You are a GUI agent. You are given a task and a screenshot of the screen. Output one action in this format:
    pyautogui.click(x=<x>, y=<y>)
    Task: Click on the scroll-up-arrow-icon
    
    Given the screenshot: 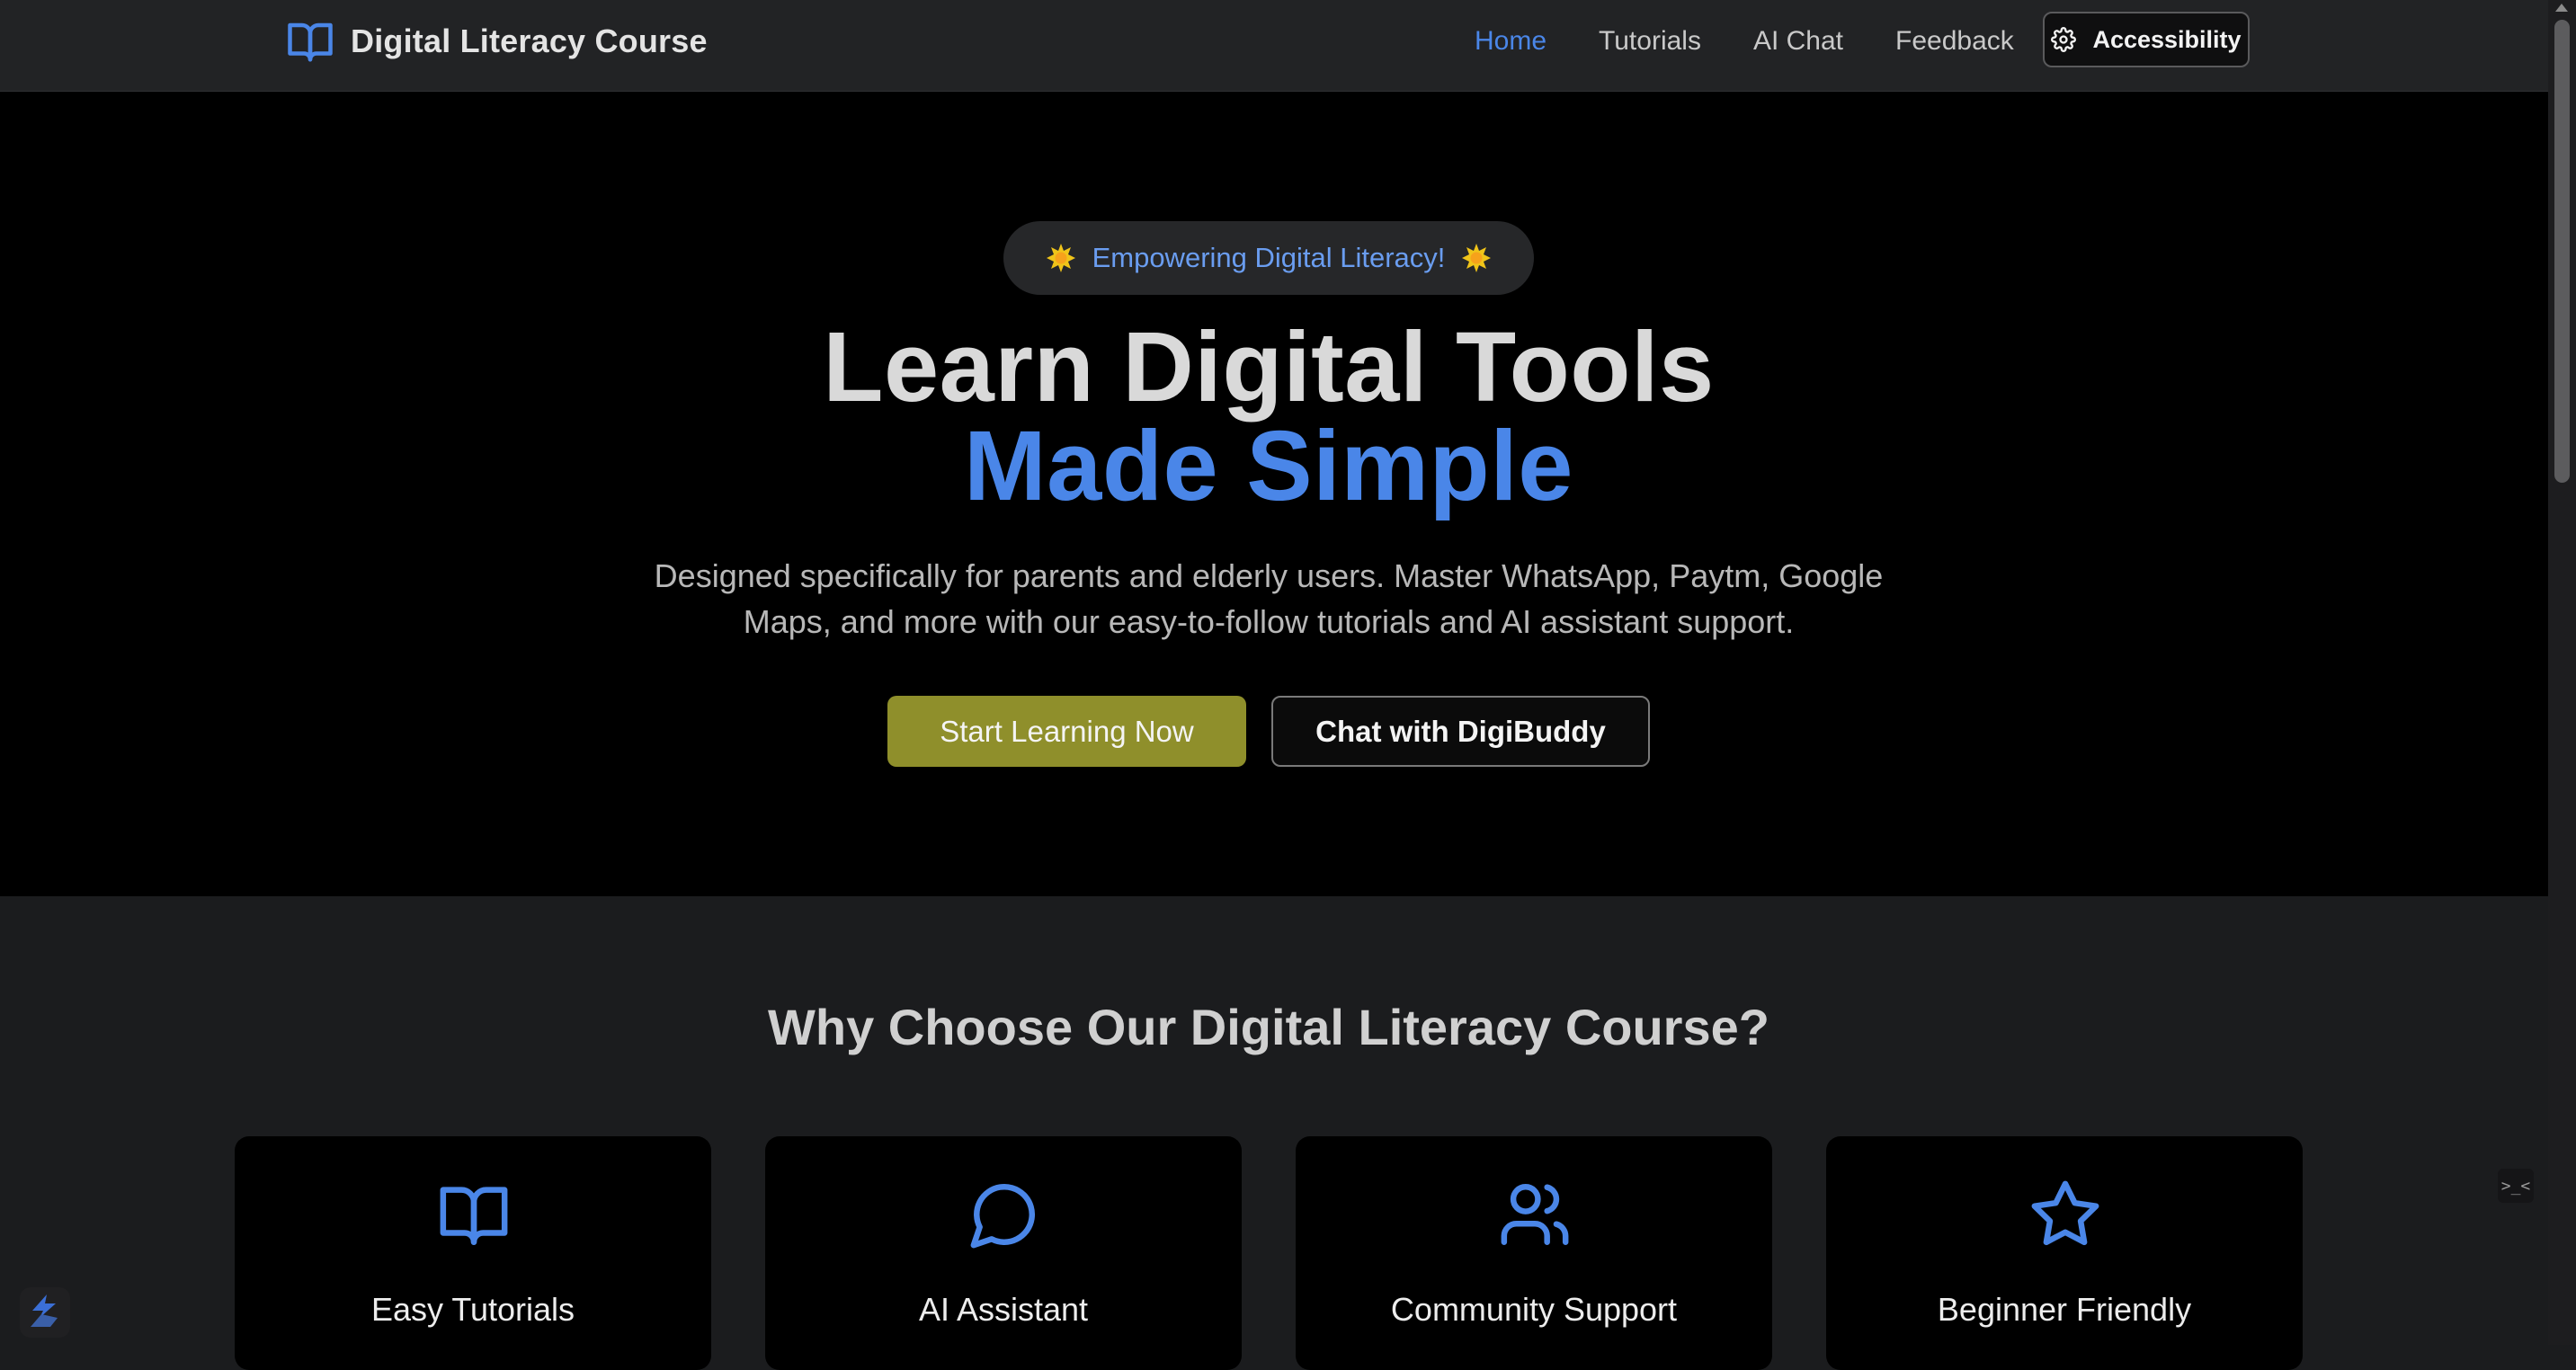 What is the action you would take?
    pyautogui.click(x=2562, y=8)
    